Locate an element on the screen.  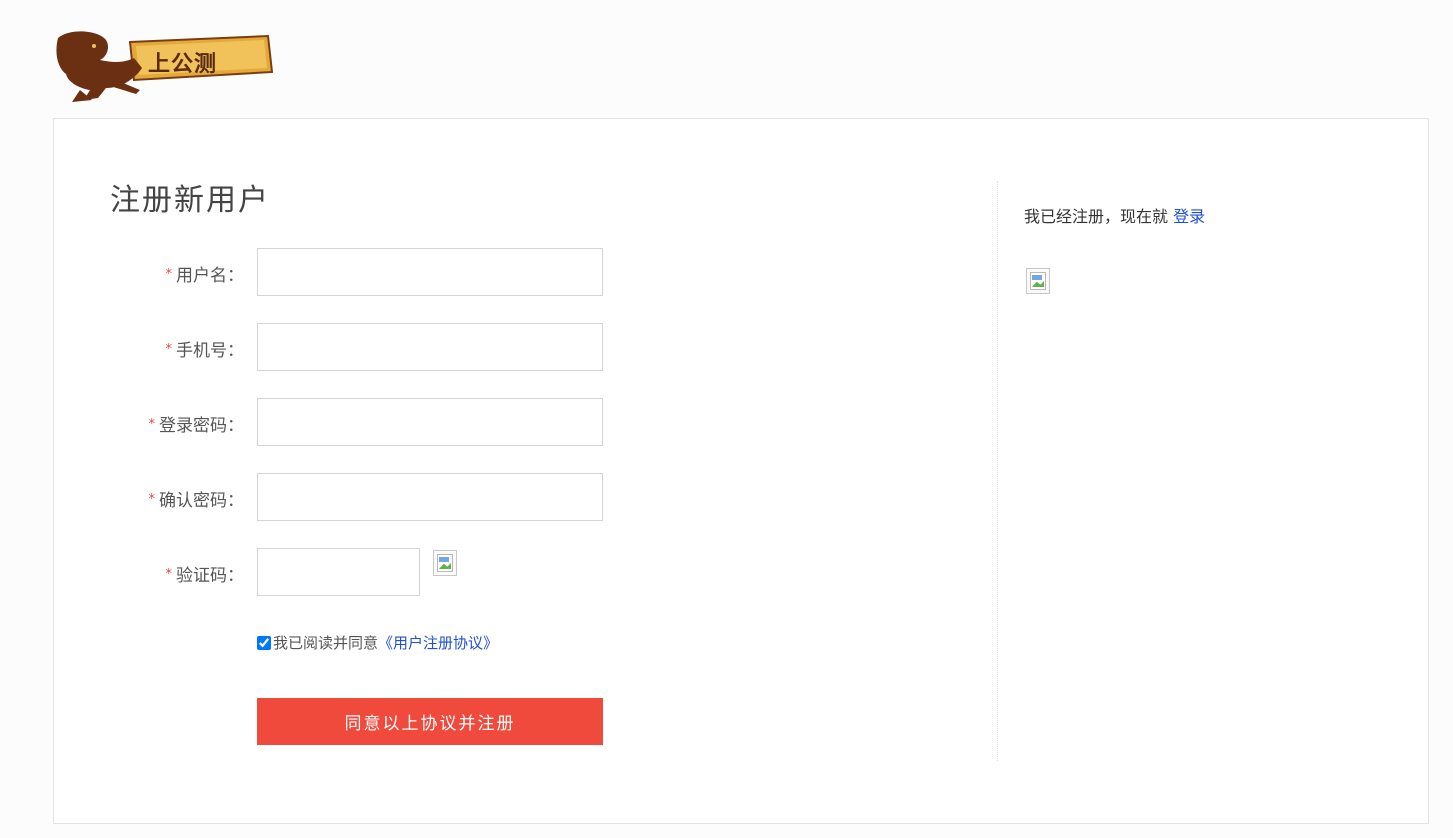
username-label-text: 用户名： is located at coordinates (210, 276).